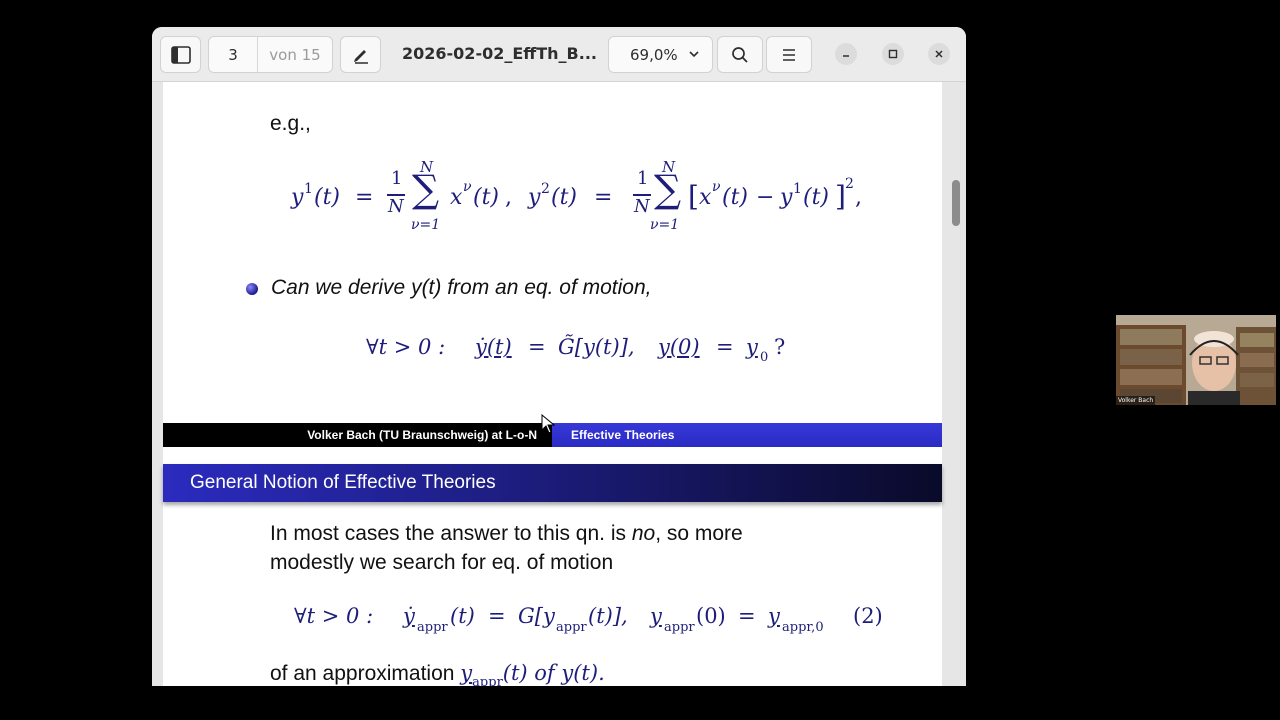 This screenshot has height=720, width=1280. Describe the element at coordinates (1136, 400) in the screenshot. I see `webcam-name-label: Volker Bach` at that location.